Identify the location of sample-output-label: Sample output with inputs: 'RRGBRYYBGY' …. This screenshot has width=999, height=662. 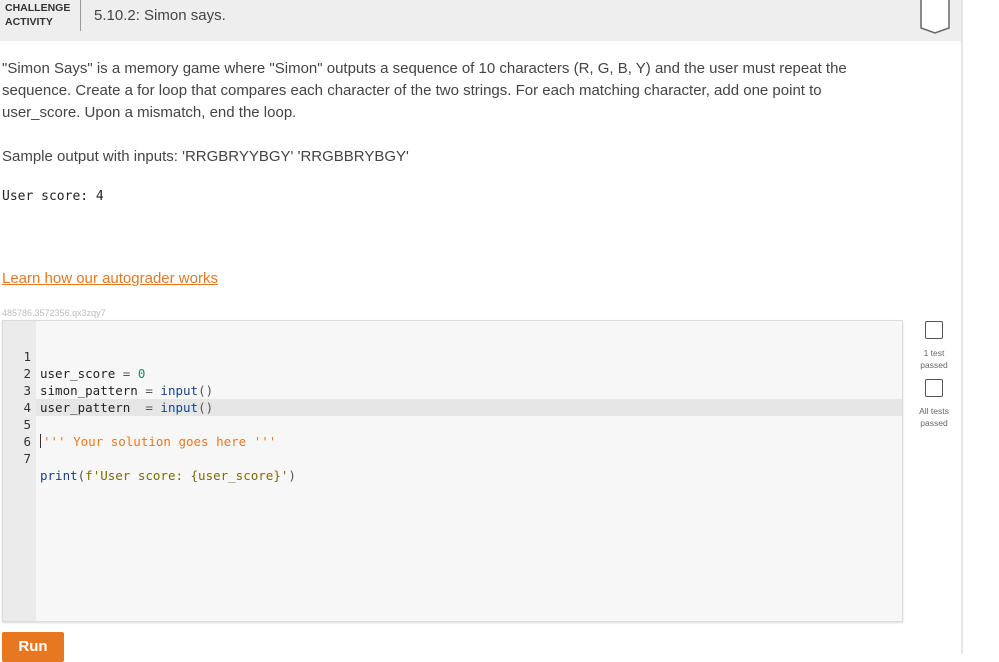
(205, 156).